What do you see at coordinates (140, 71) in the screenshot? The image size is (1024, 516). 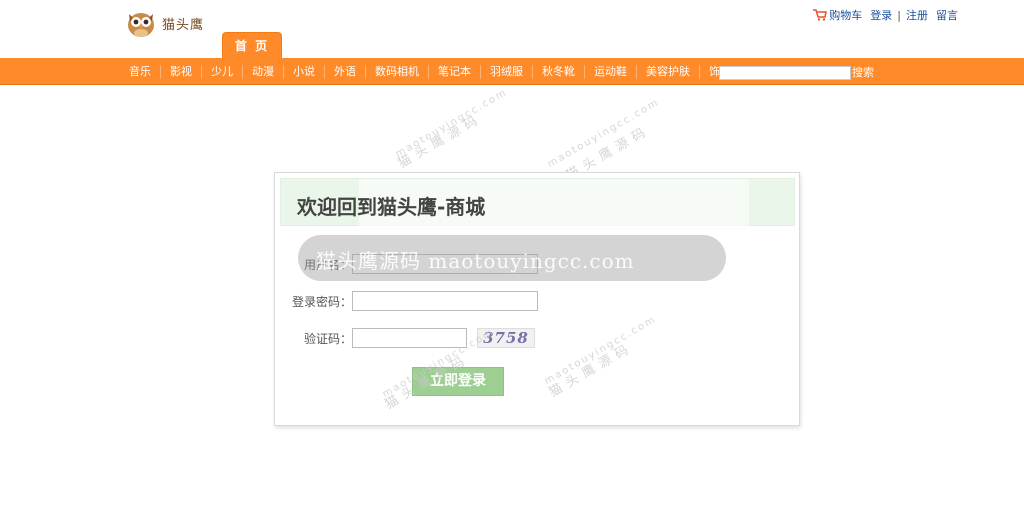 I see `nav-item-music: 音乐` at bounding box center [140, 71].